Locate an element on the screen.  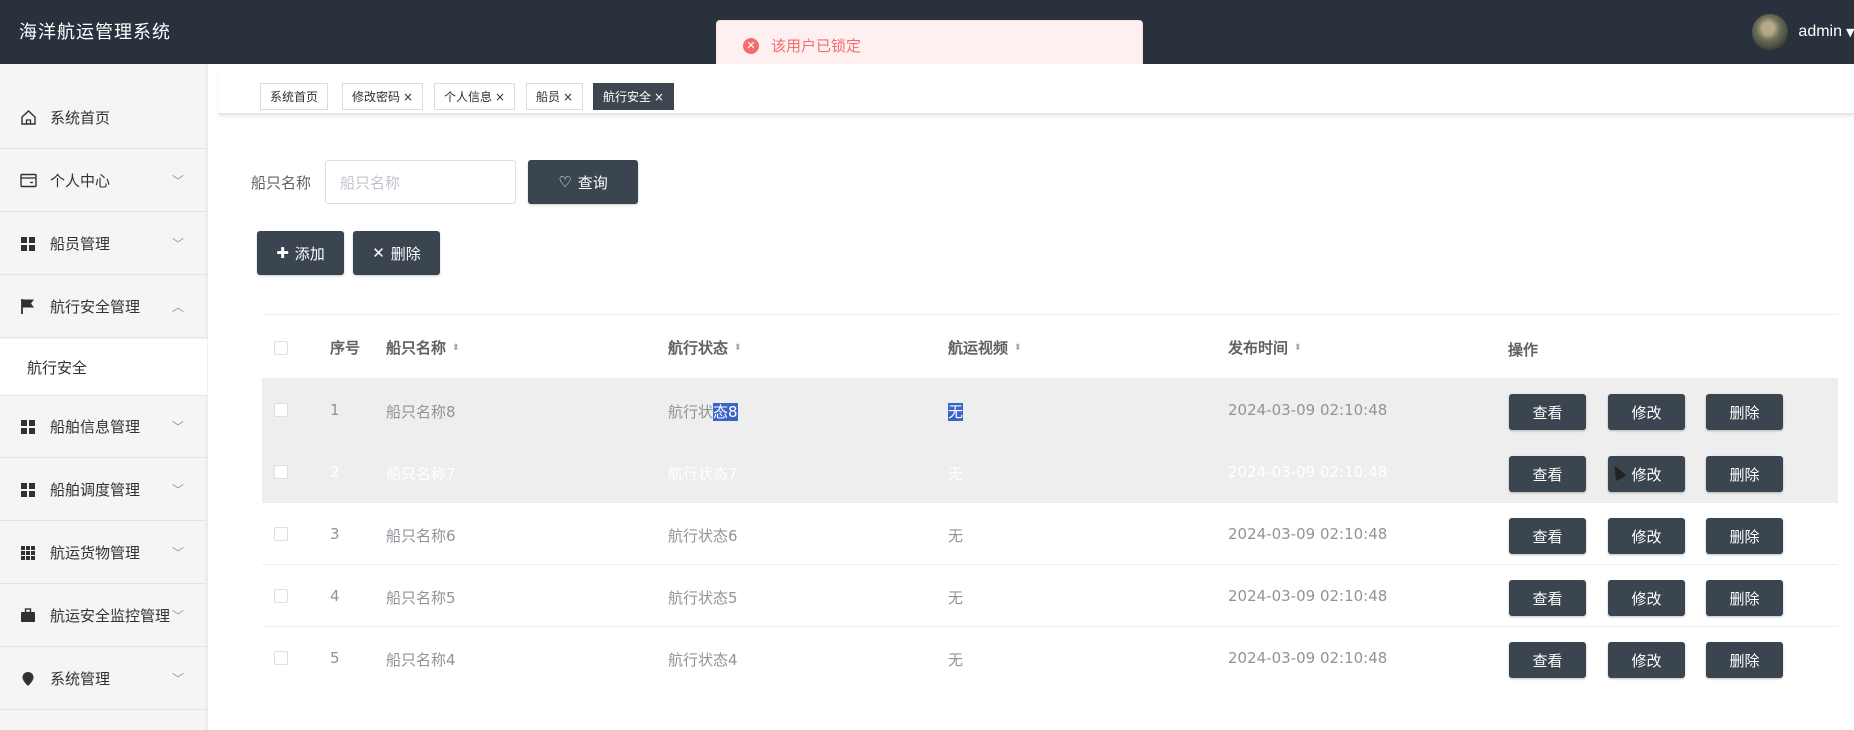
sidebar-item-cargo: 航运货物管理 ﹀ is located at coordinates (103, 553).